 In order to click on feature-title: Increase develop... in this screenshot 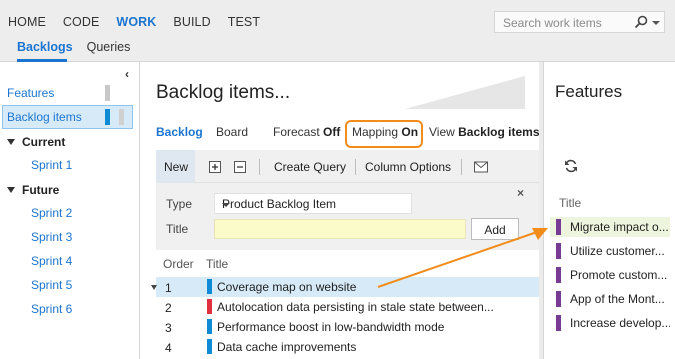, I will do `click(620, 323)`.